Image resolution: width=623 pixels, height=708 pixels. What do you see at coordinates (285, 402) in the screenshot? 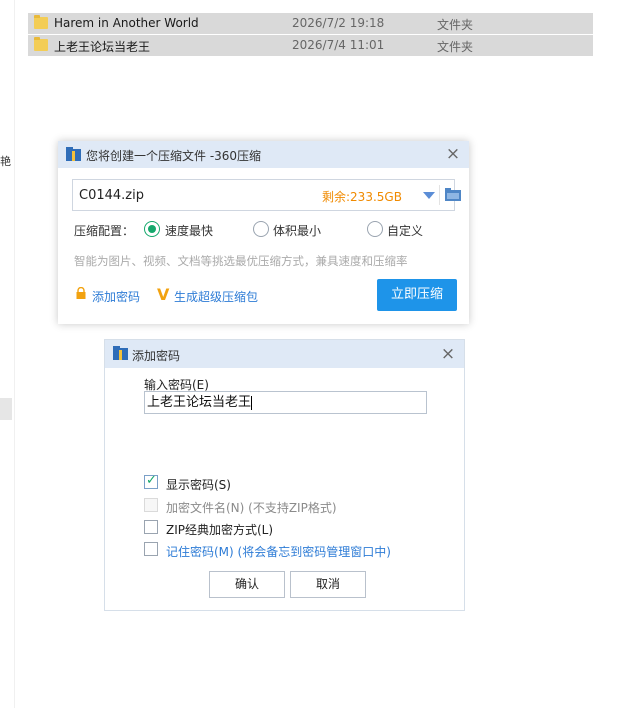
I see `password-input: 上老王论坛当老王` at bounding box center [285, 402].